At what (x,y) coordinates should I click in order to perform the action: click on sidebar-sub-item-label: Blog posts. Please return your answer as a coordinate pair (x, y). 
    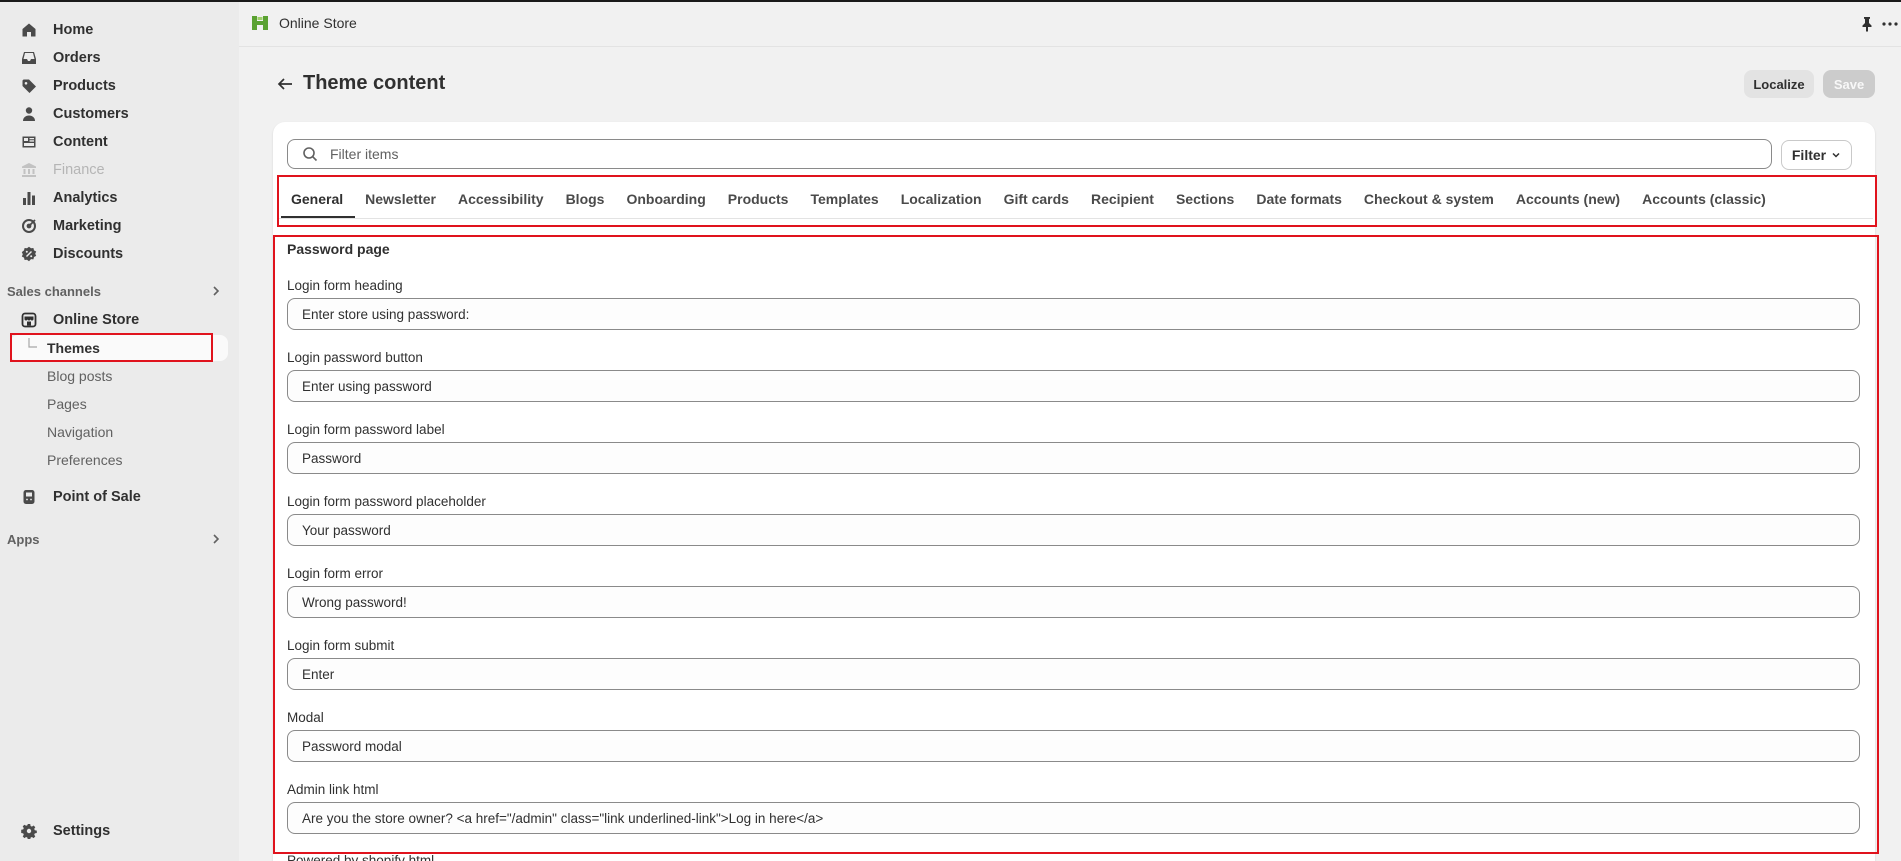
    Looking at the image, I should click on (80, 376).